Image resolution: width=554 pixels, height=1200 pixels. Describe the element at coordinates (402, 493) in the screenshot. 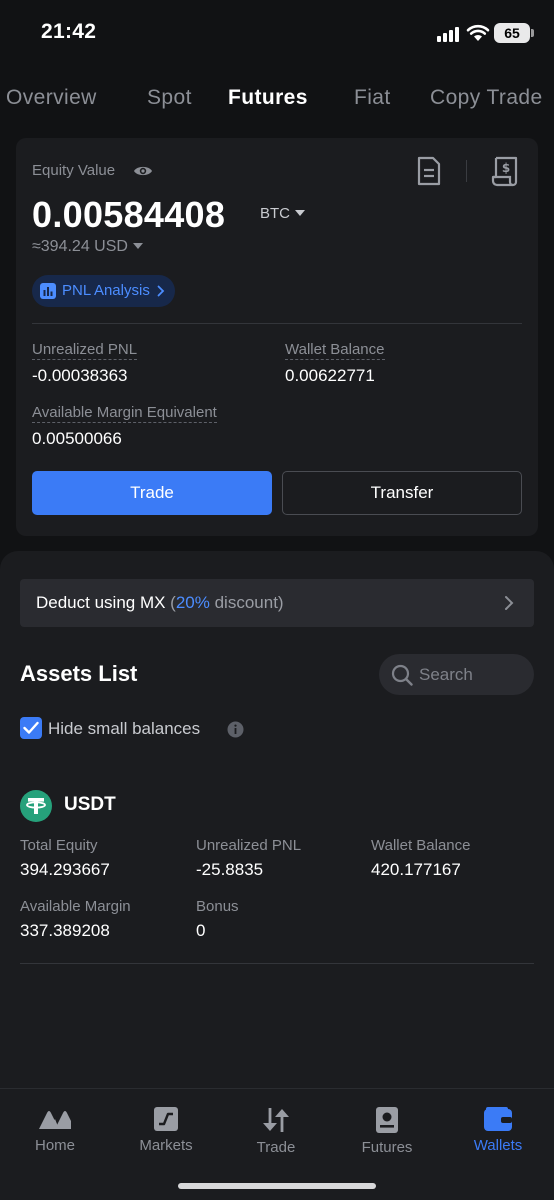

I see `transfer-button: Transfer` at that location.